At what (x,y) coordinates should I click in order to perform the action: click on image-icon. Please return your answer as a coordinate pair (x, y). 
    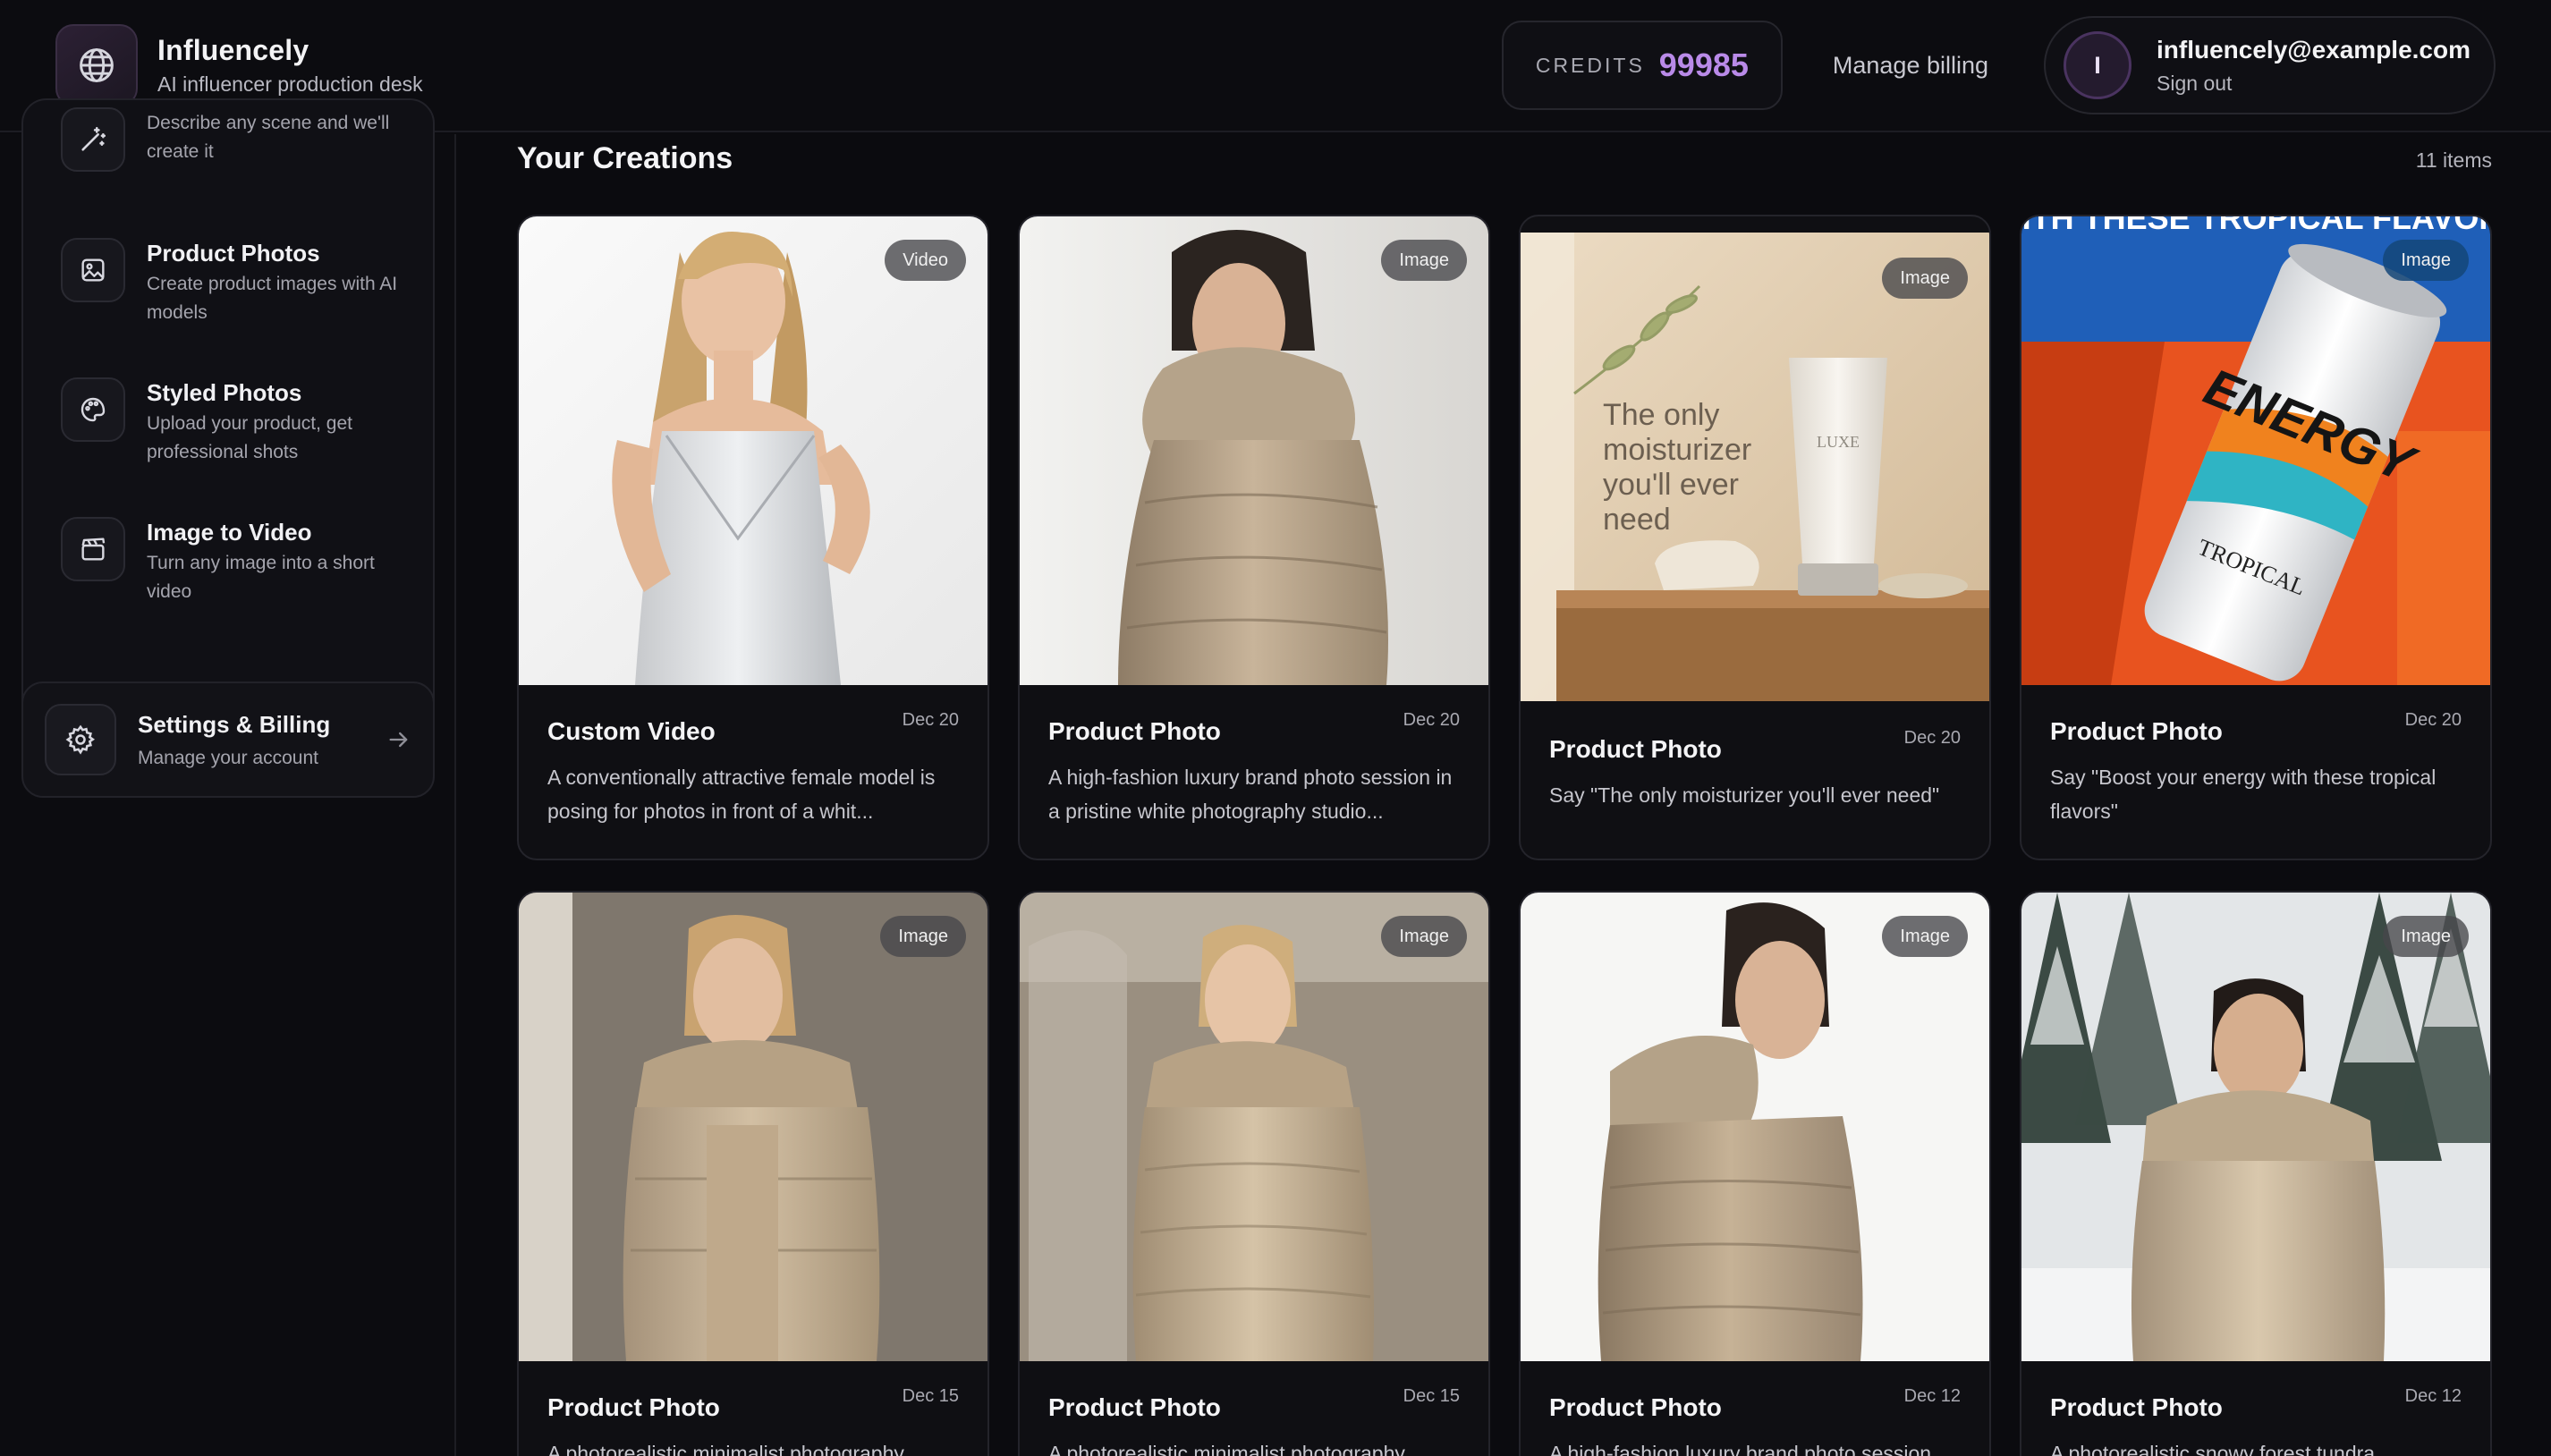
    Looking at the image, I should click on (93, 270).